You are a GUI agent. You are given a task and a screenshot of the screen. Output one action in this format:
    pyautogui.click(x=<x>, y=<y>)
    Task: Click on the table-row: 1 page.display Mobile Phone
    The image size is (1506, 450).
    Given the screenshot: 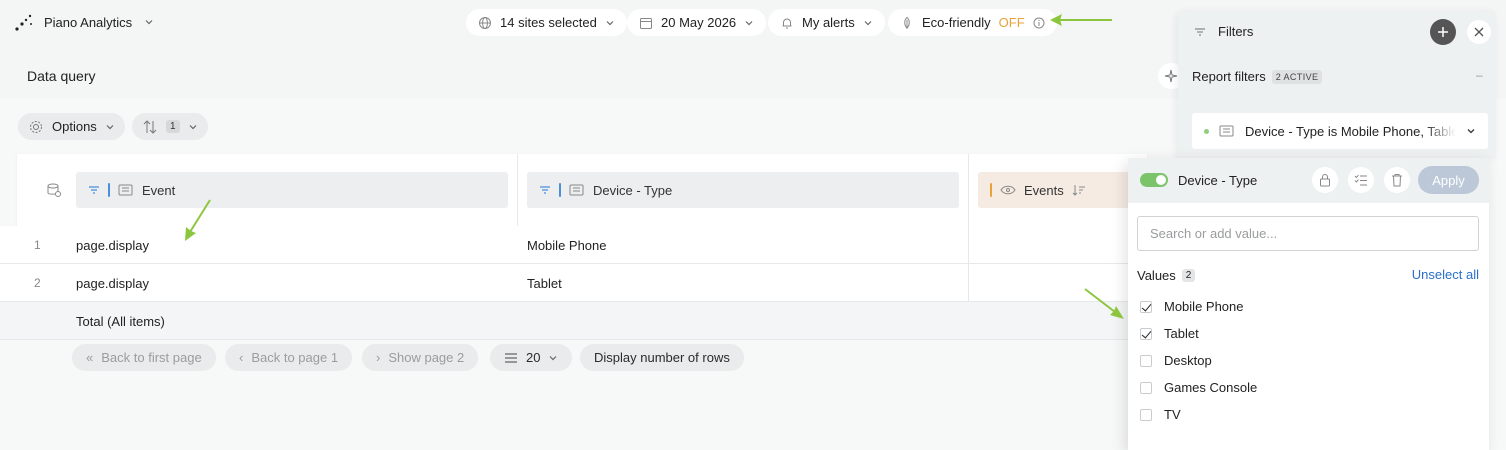 What is the action you would take?
    pyautogui.click(x=565, y=245)
    